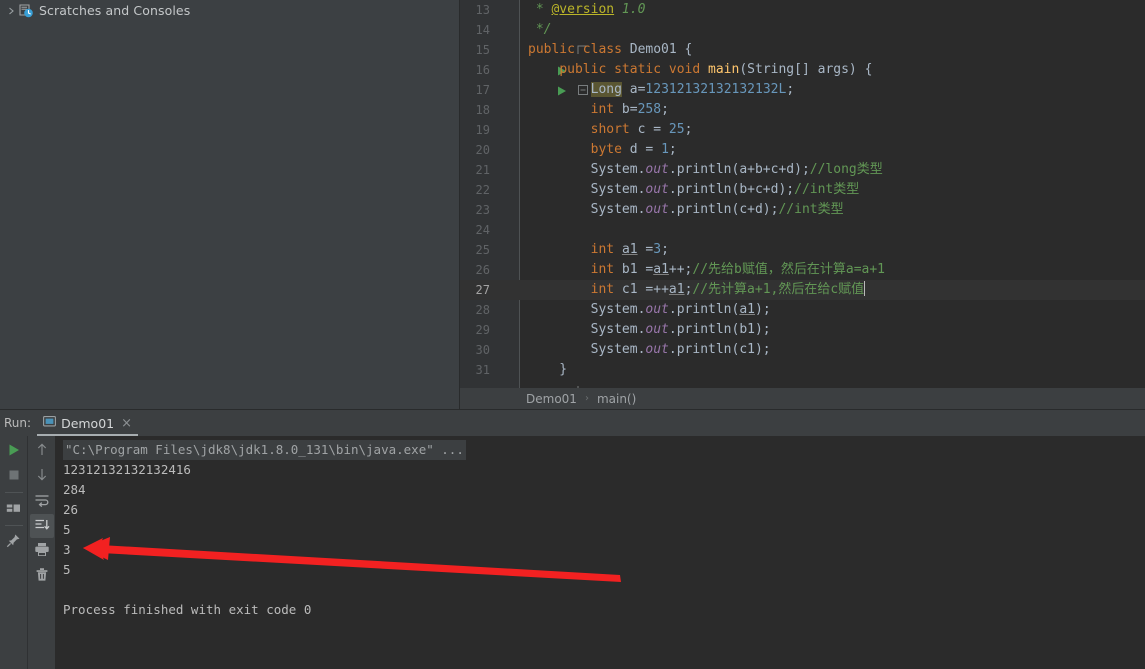  I want to click on line-number: 22, so click(482, 190).